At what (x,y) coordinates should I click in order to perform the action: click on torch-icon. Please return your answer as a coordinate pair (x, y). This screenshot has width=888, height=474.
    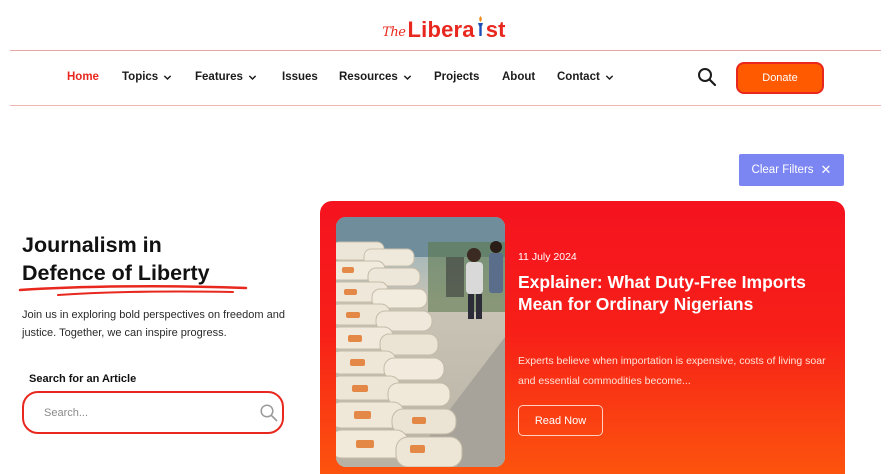
    Looking at the image, I should click on (480, 26).